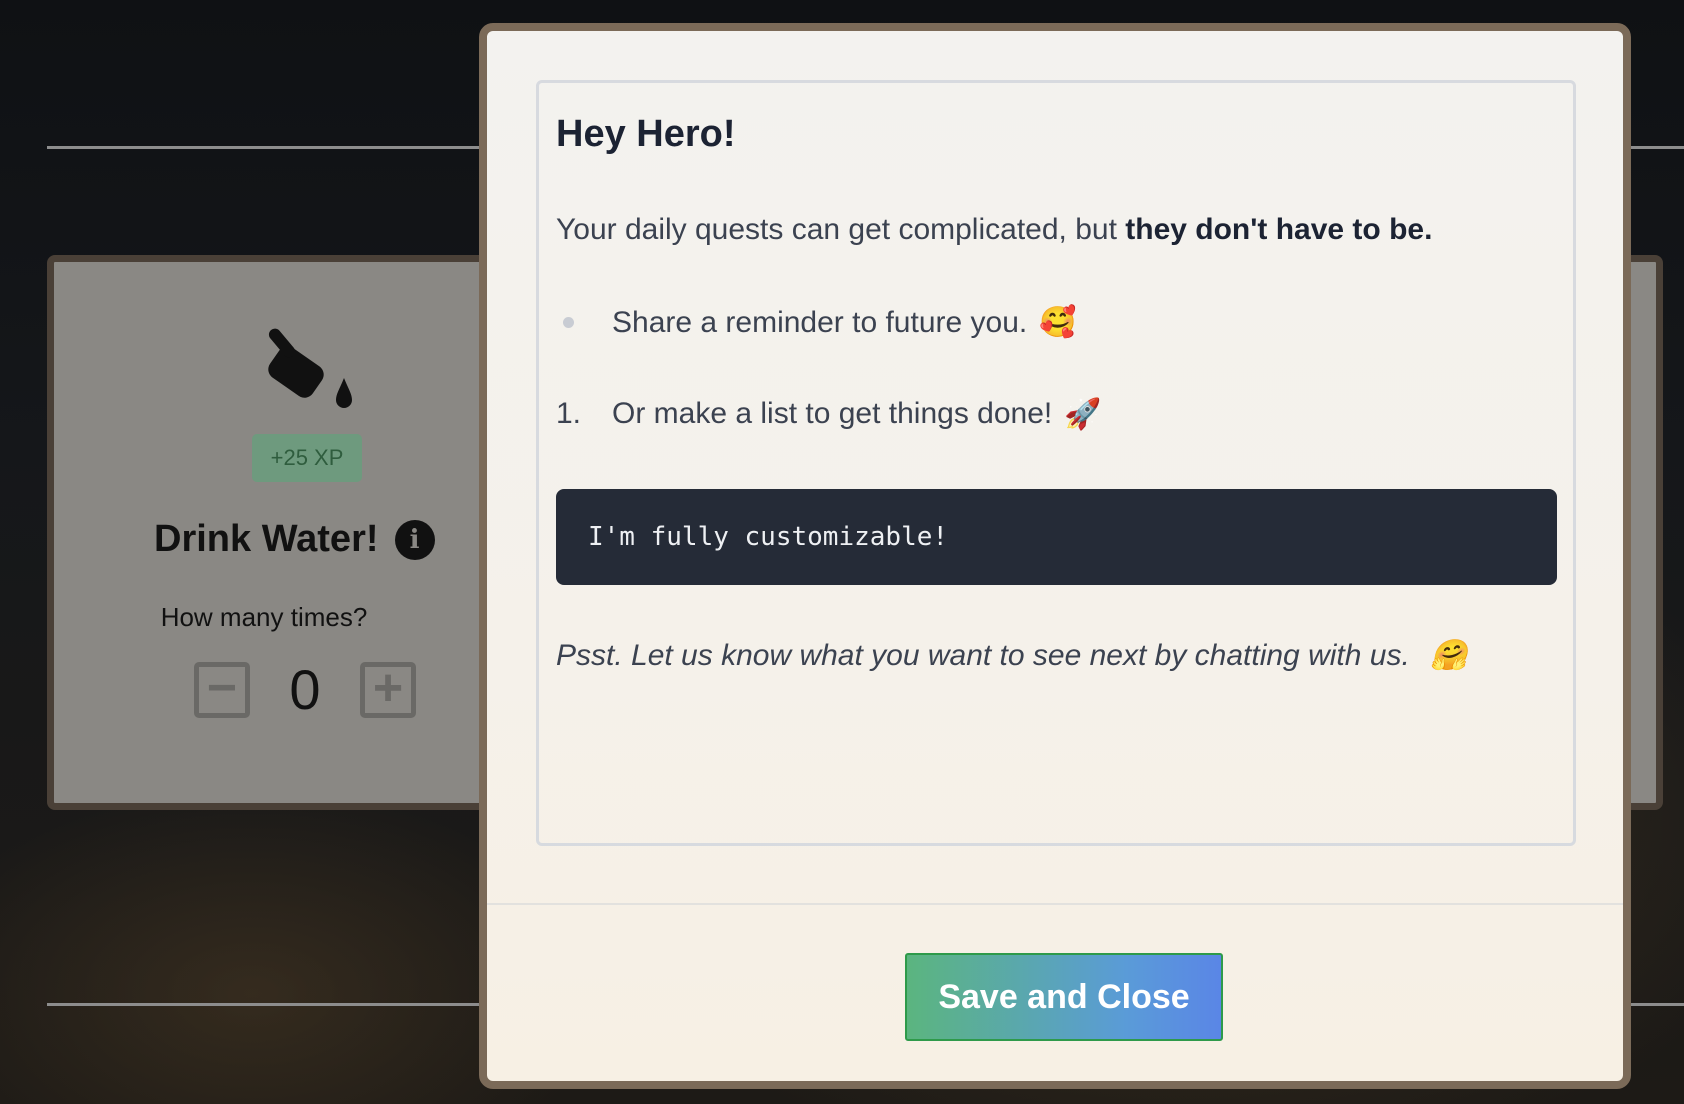  I want to click on bullet-list-item: Share a reminder to future you. 🥰, so click(816, 322).